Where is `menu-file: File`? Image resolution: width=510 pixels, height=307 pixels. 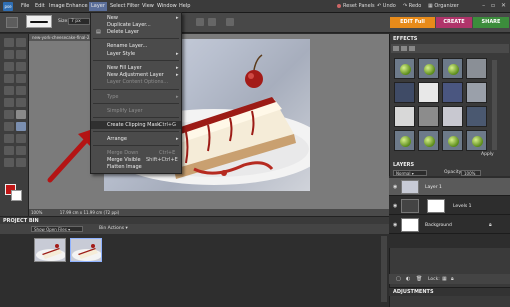 menu-file: File is located at coordinates (25, 6).